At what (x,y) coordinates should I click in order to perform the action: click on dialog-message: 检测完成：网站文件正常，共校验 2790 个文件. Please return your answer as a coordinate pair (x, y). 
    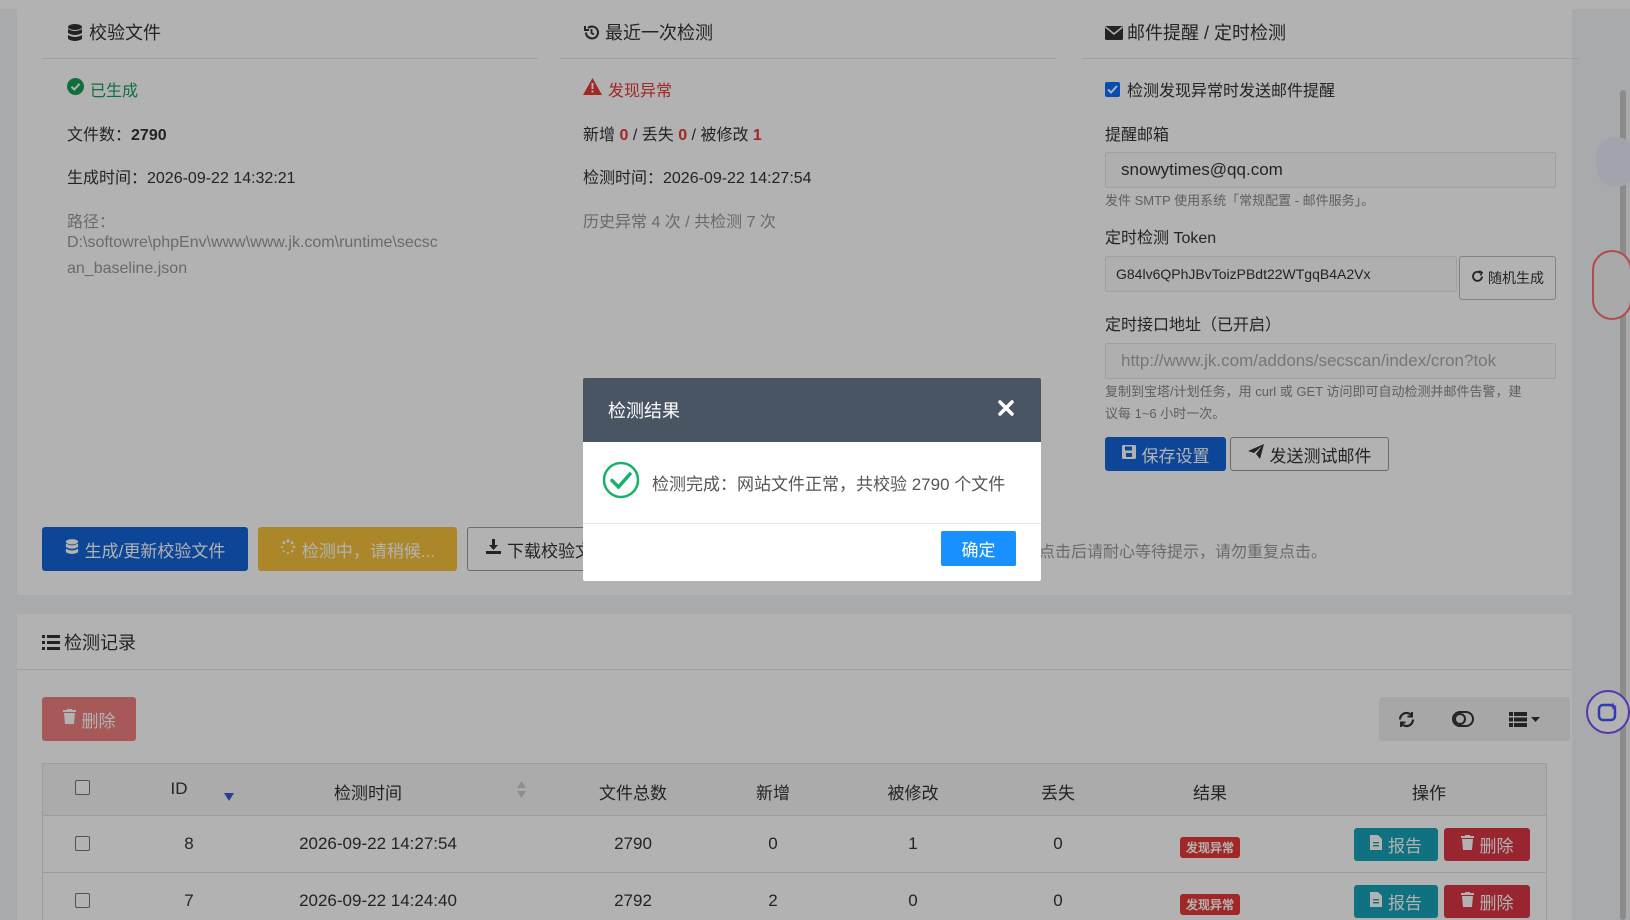
    Looking at the image, I should click on (829, 484).